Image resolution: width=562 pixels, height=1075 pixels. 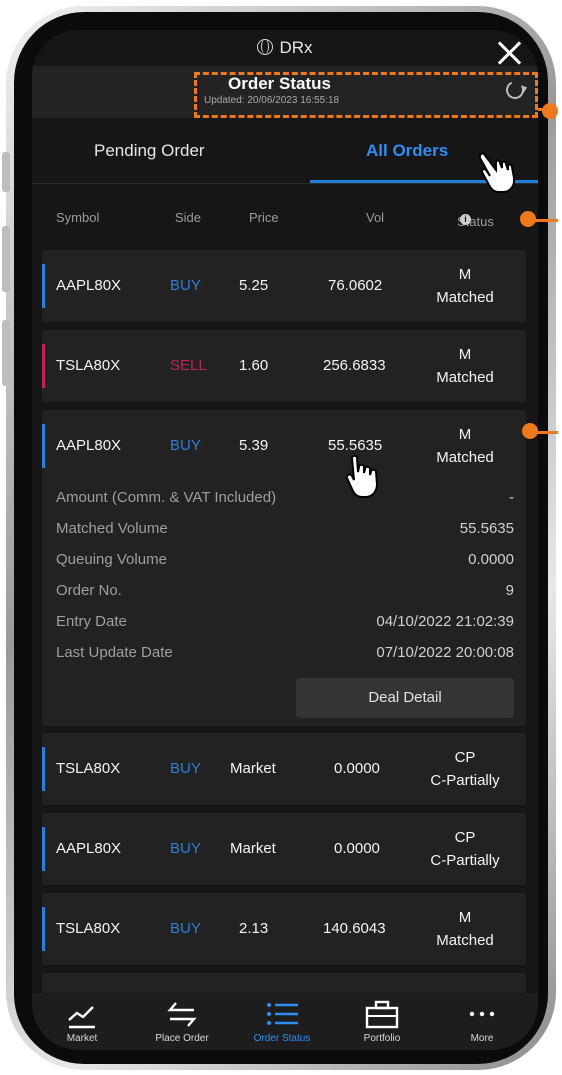 I want to click on order-vol: 76.0602, so click(x=355, y=285).